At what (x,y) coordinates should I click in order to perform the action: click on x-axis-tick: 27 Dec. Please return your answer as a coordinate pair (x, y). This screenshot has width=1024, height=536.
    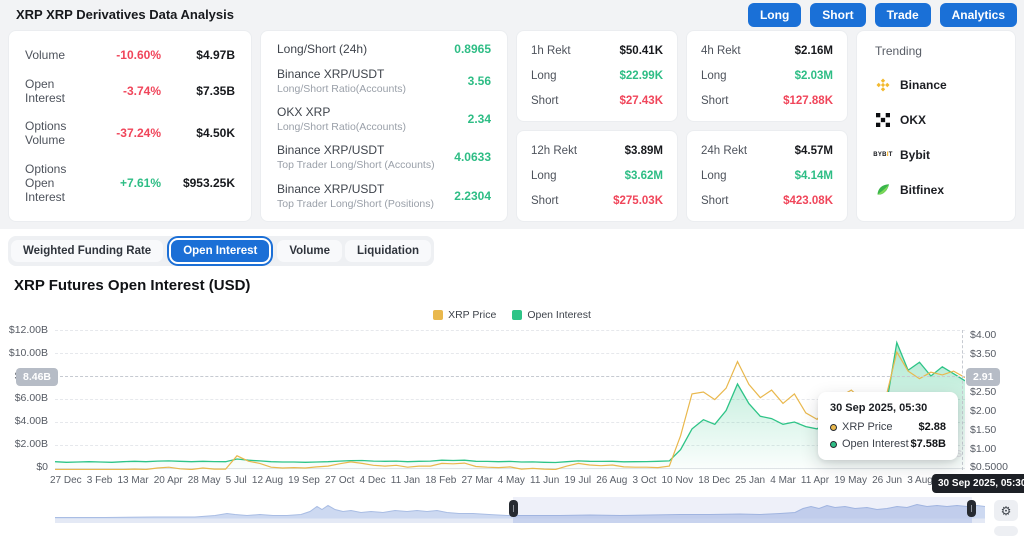
    Looking at the image, I should click on (66, 480).